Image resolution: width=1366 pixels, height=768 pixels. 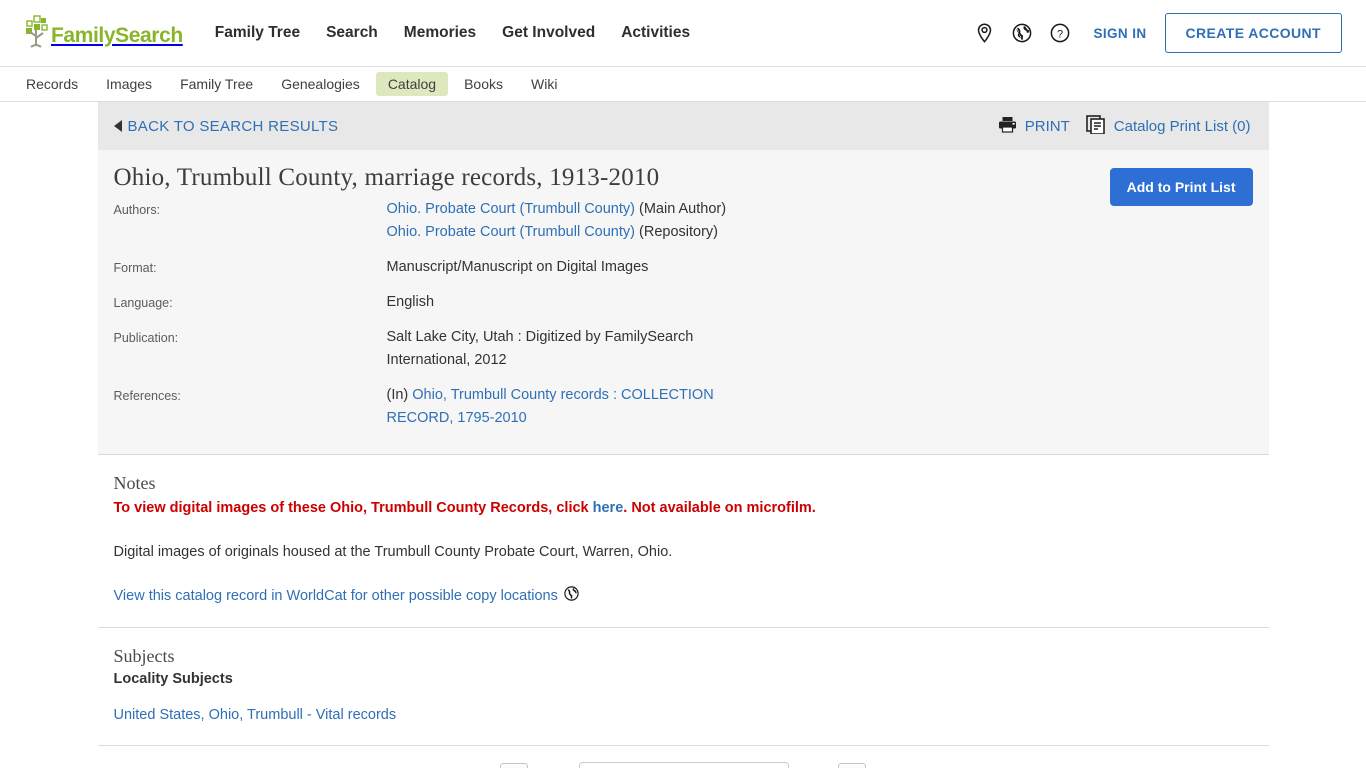 What do you see at coordinates (233, 126) in the screenshot?
I see `back-link-label: BACK TO SEARCH RESULTS` at bounding box center [233, 126].